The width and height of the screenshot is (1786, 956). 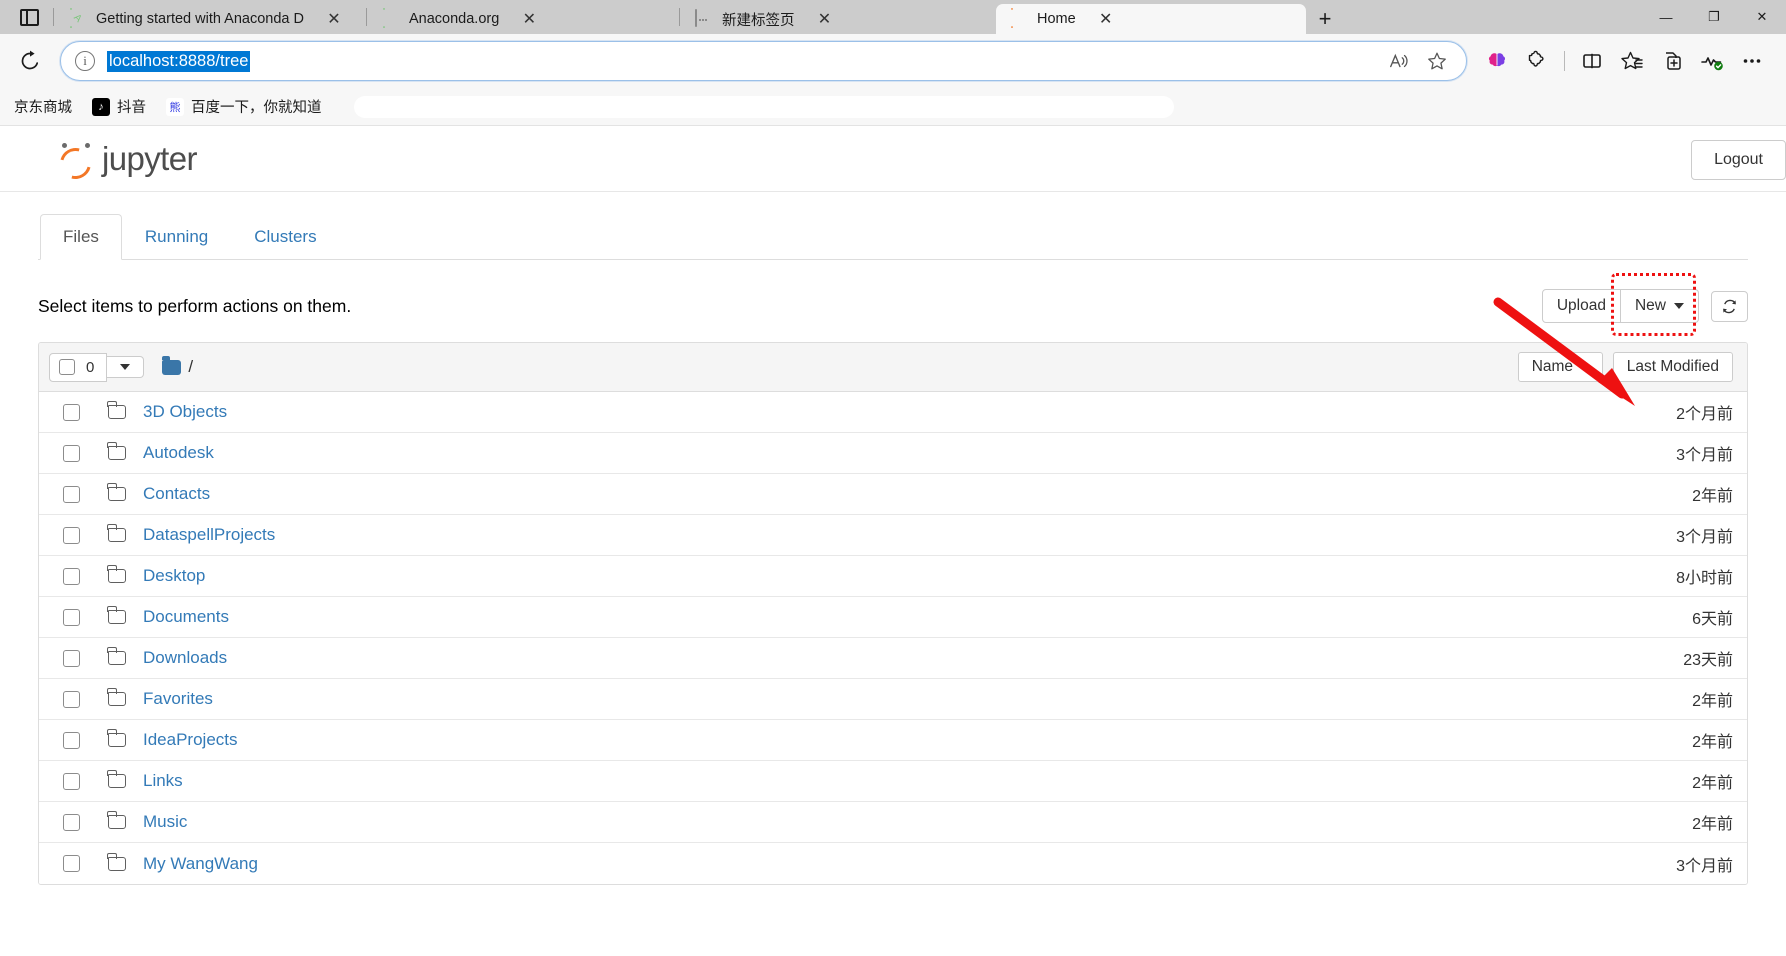 What do you see at coordinates (210, 19) in the screenshot?
I see `browser-tab-anaconda-docs: Getting started with Anaconda D ✕` at bounding box center [210, 19].